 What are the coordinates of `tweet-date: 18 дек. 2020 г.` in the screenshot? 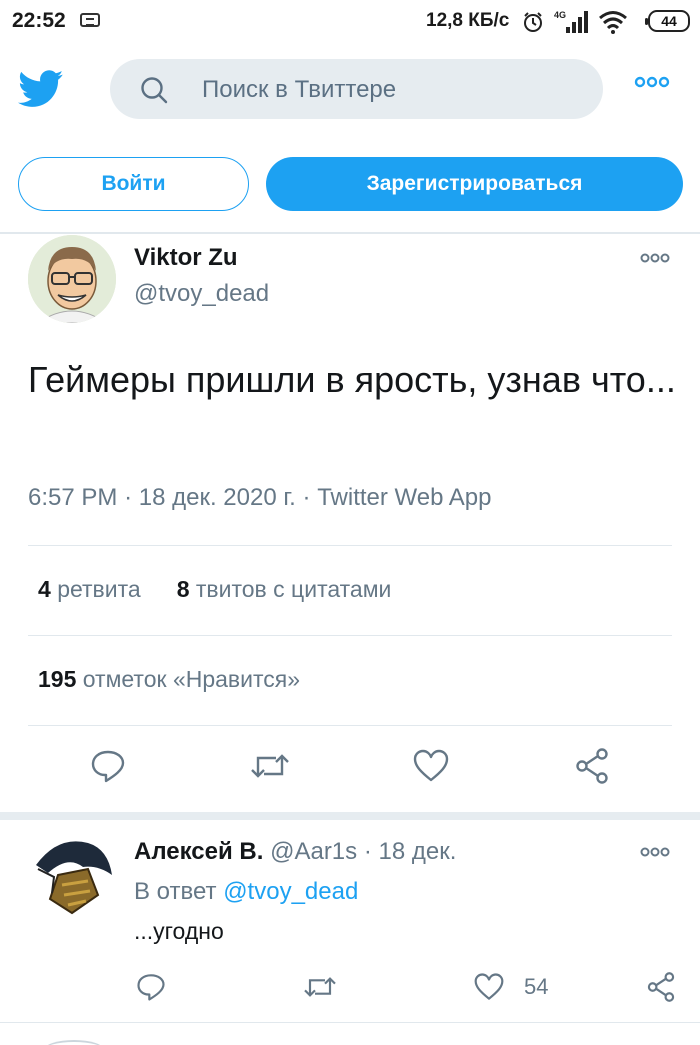 It's located at (217, 497).